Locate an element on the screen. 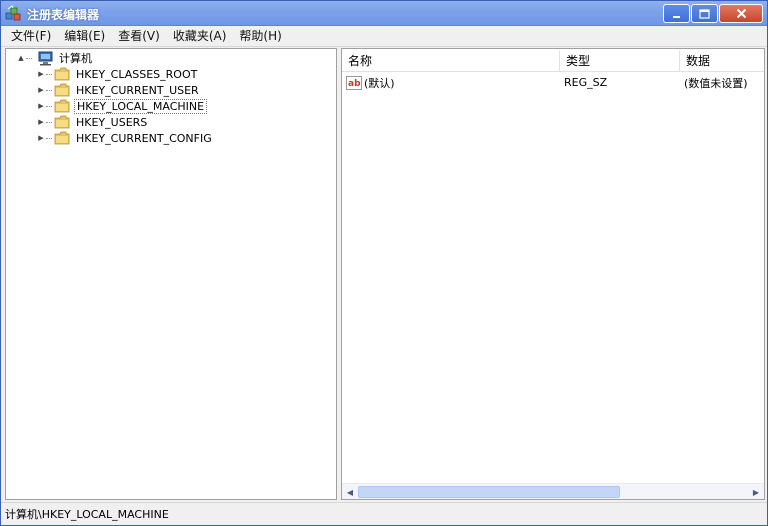 This screenshot has height=526, width=768. status-bar: 计算机\HKEY_LOCAL_MACHINE is located at coordinates (384, 513).